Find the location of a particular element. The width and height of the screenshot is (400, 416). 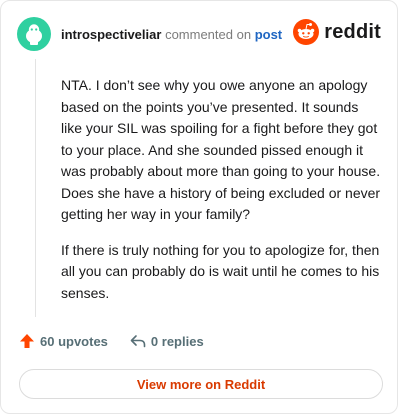

reddit-logo: reddit is located at coordinates (337, 32).